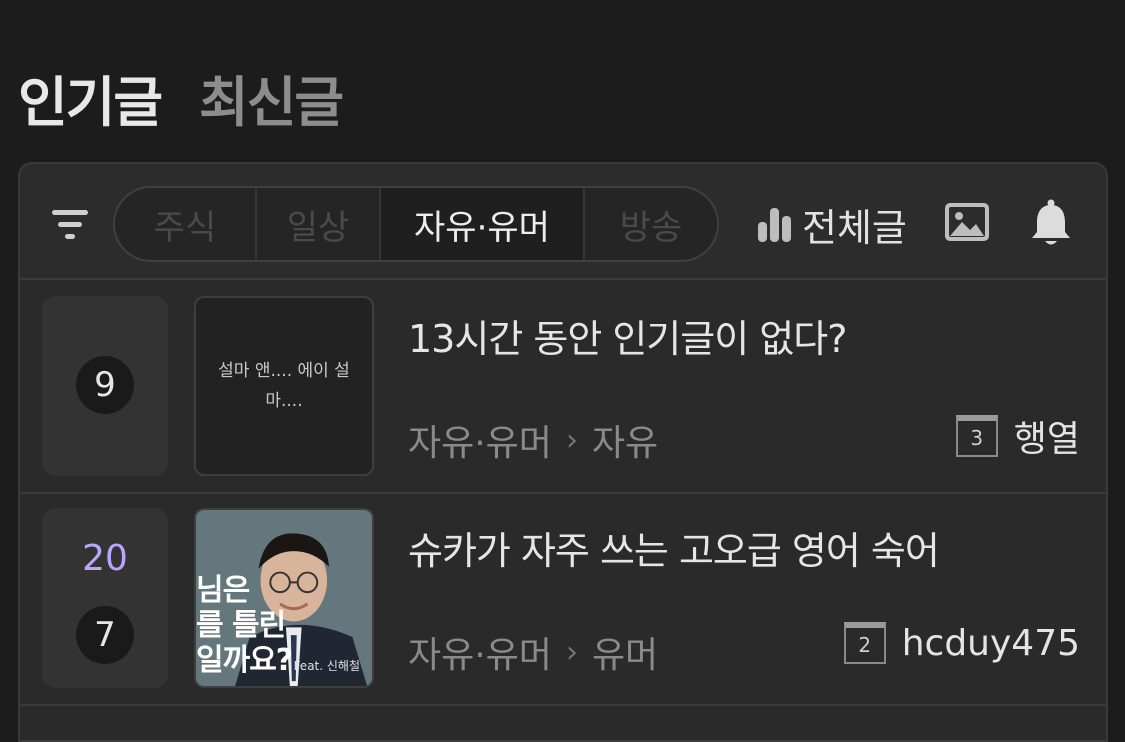  What do you see at coordinates (1051, 223) in the screenshot?
I see `bell-icon` at bounding box center [1051, 223].